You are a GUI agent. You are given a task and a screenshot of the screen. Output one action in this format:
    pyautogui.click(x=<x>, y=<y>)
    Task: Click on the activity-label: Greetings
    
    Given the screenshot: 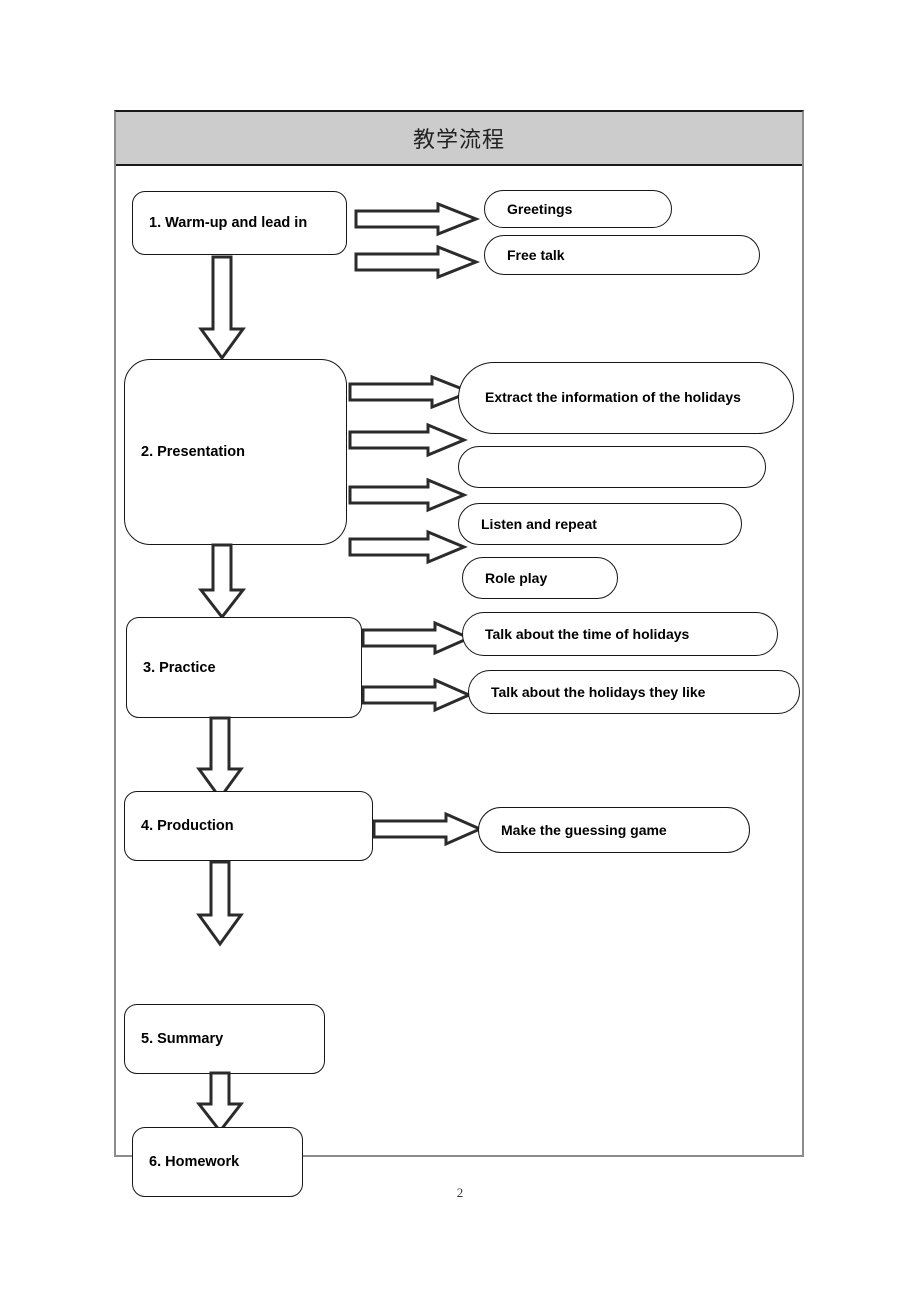 What is the action you would take?
    pyautogui.click(x=540, y=209)
    